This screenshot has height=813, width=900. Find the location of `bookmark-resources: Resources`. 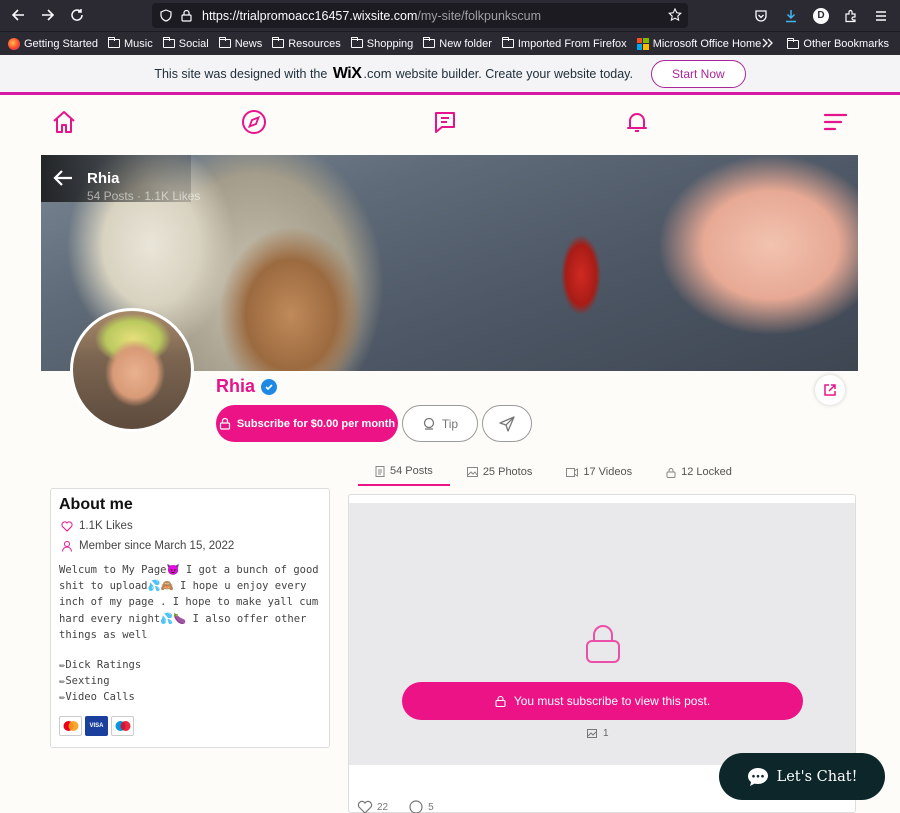

bookmark-resources: Resources is located at coordinates (306, 43).